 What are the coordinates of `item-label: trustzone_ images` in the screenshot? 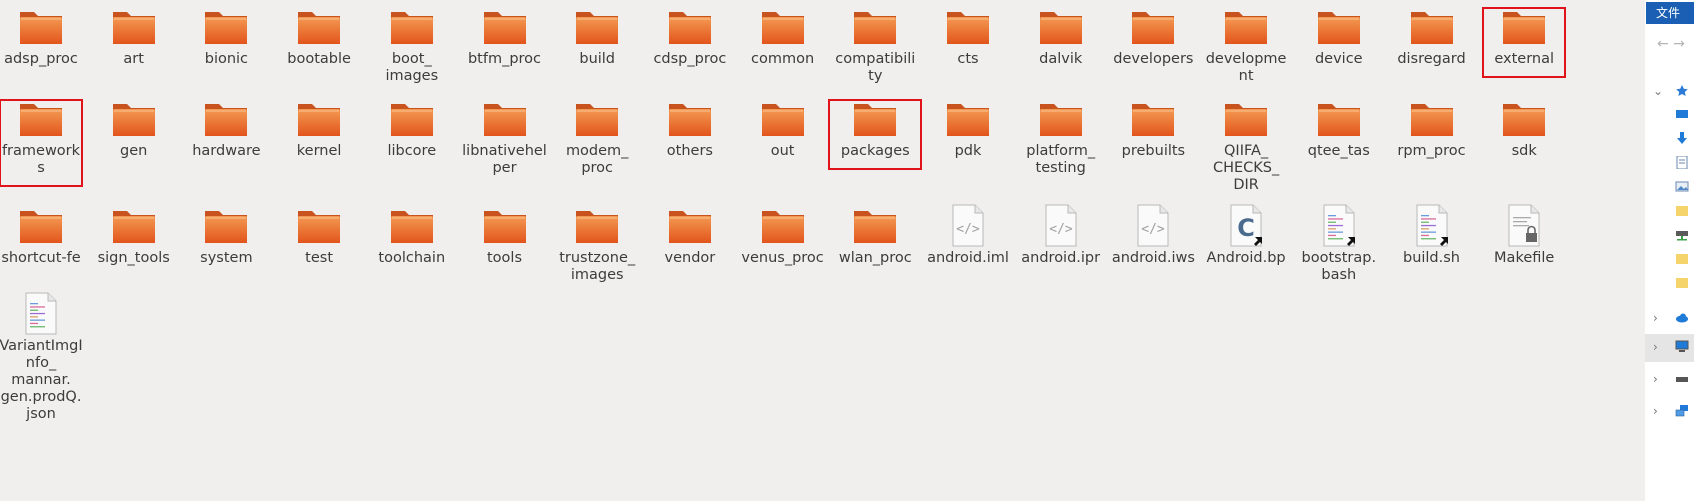 It's located at (597, 266).